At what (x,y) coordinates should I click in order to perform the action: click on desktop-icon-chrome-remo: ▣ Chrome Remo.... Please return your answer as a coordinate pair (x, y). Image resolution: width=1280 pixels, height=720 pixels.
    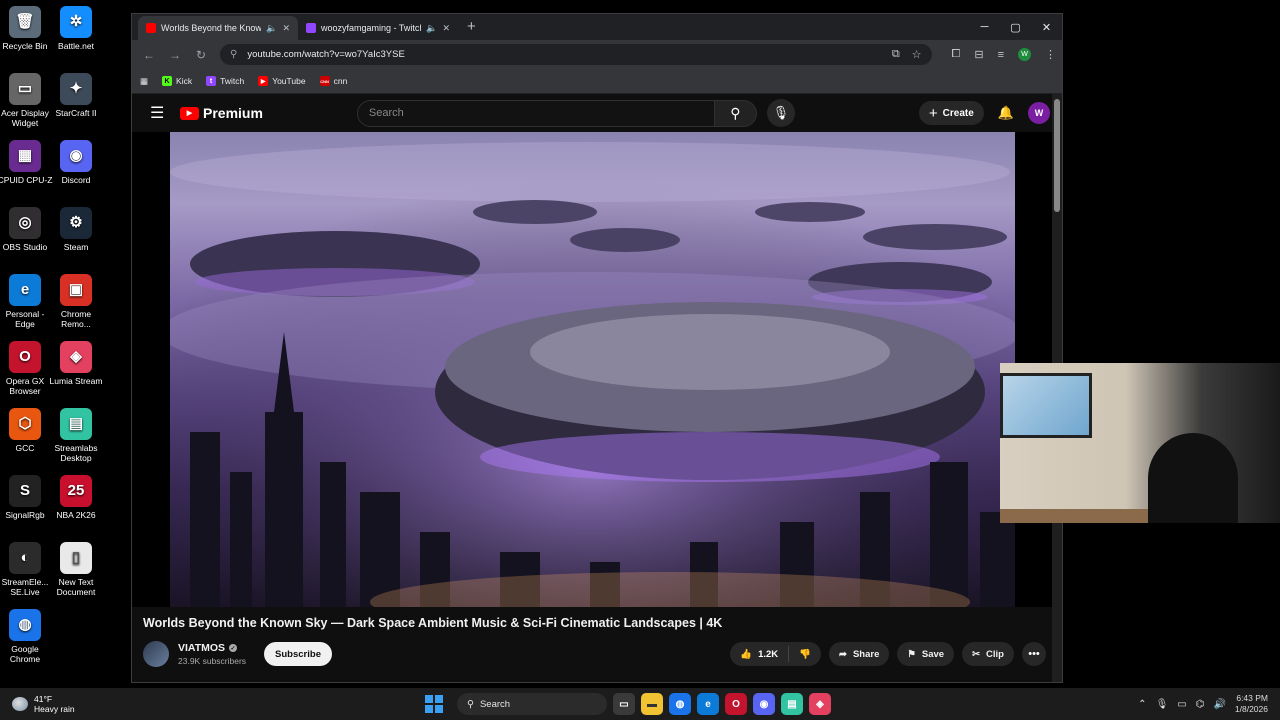
    Looking at the image, I should click on (76, 301).